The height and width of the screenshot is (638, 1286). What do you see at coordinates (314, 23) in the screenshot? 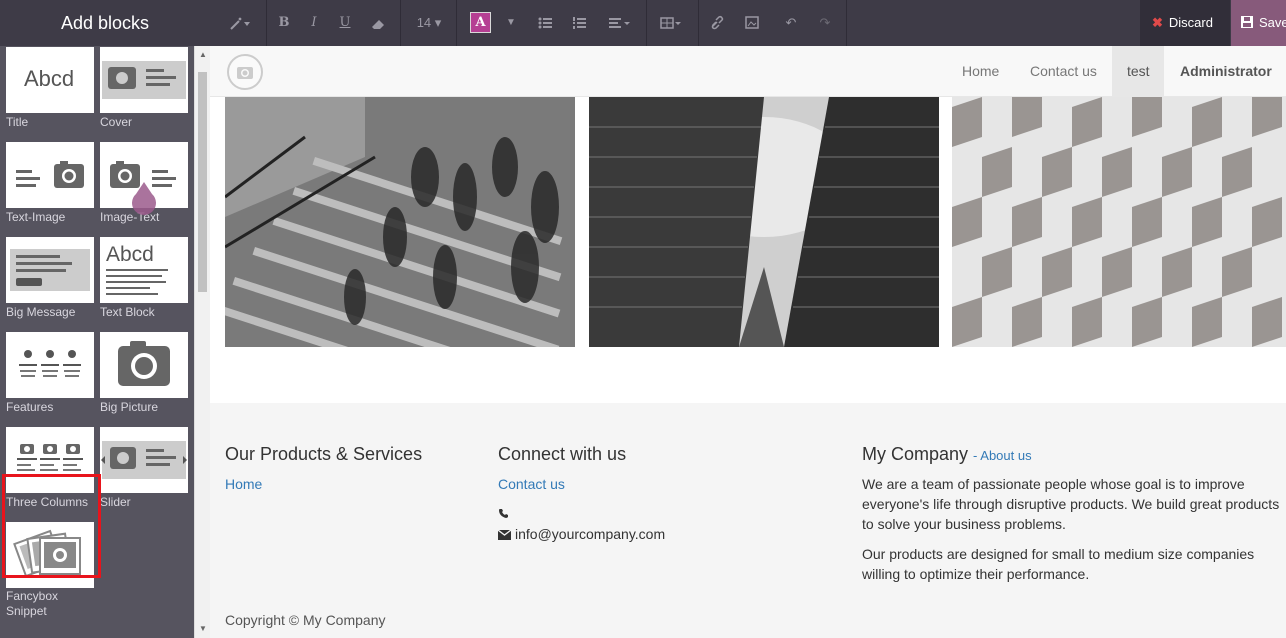
I see `italic-icon: I` at bounding box center [314, 23].